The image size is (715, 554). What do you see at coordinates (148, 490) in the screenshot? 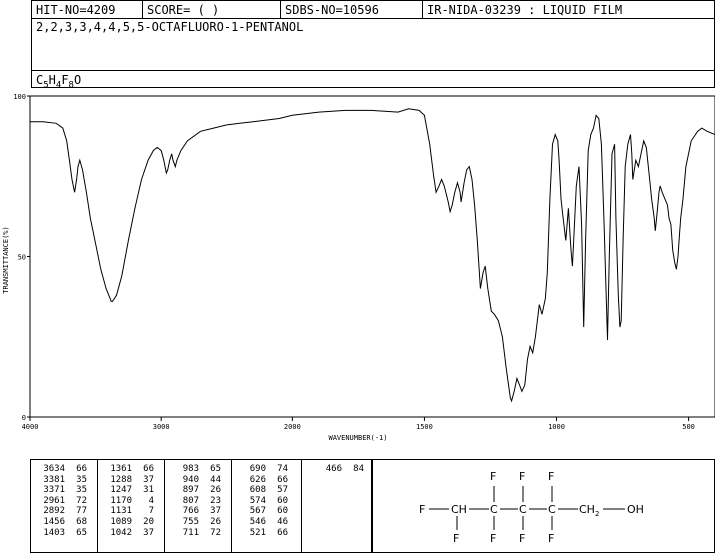
I see `peak-transmittance: 31` at bounding box center [148, 490].